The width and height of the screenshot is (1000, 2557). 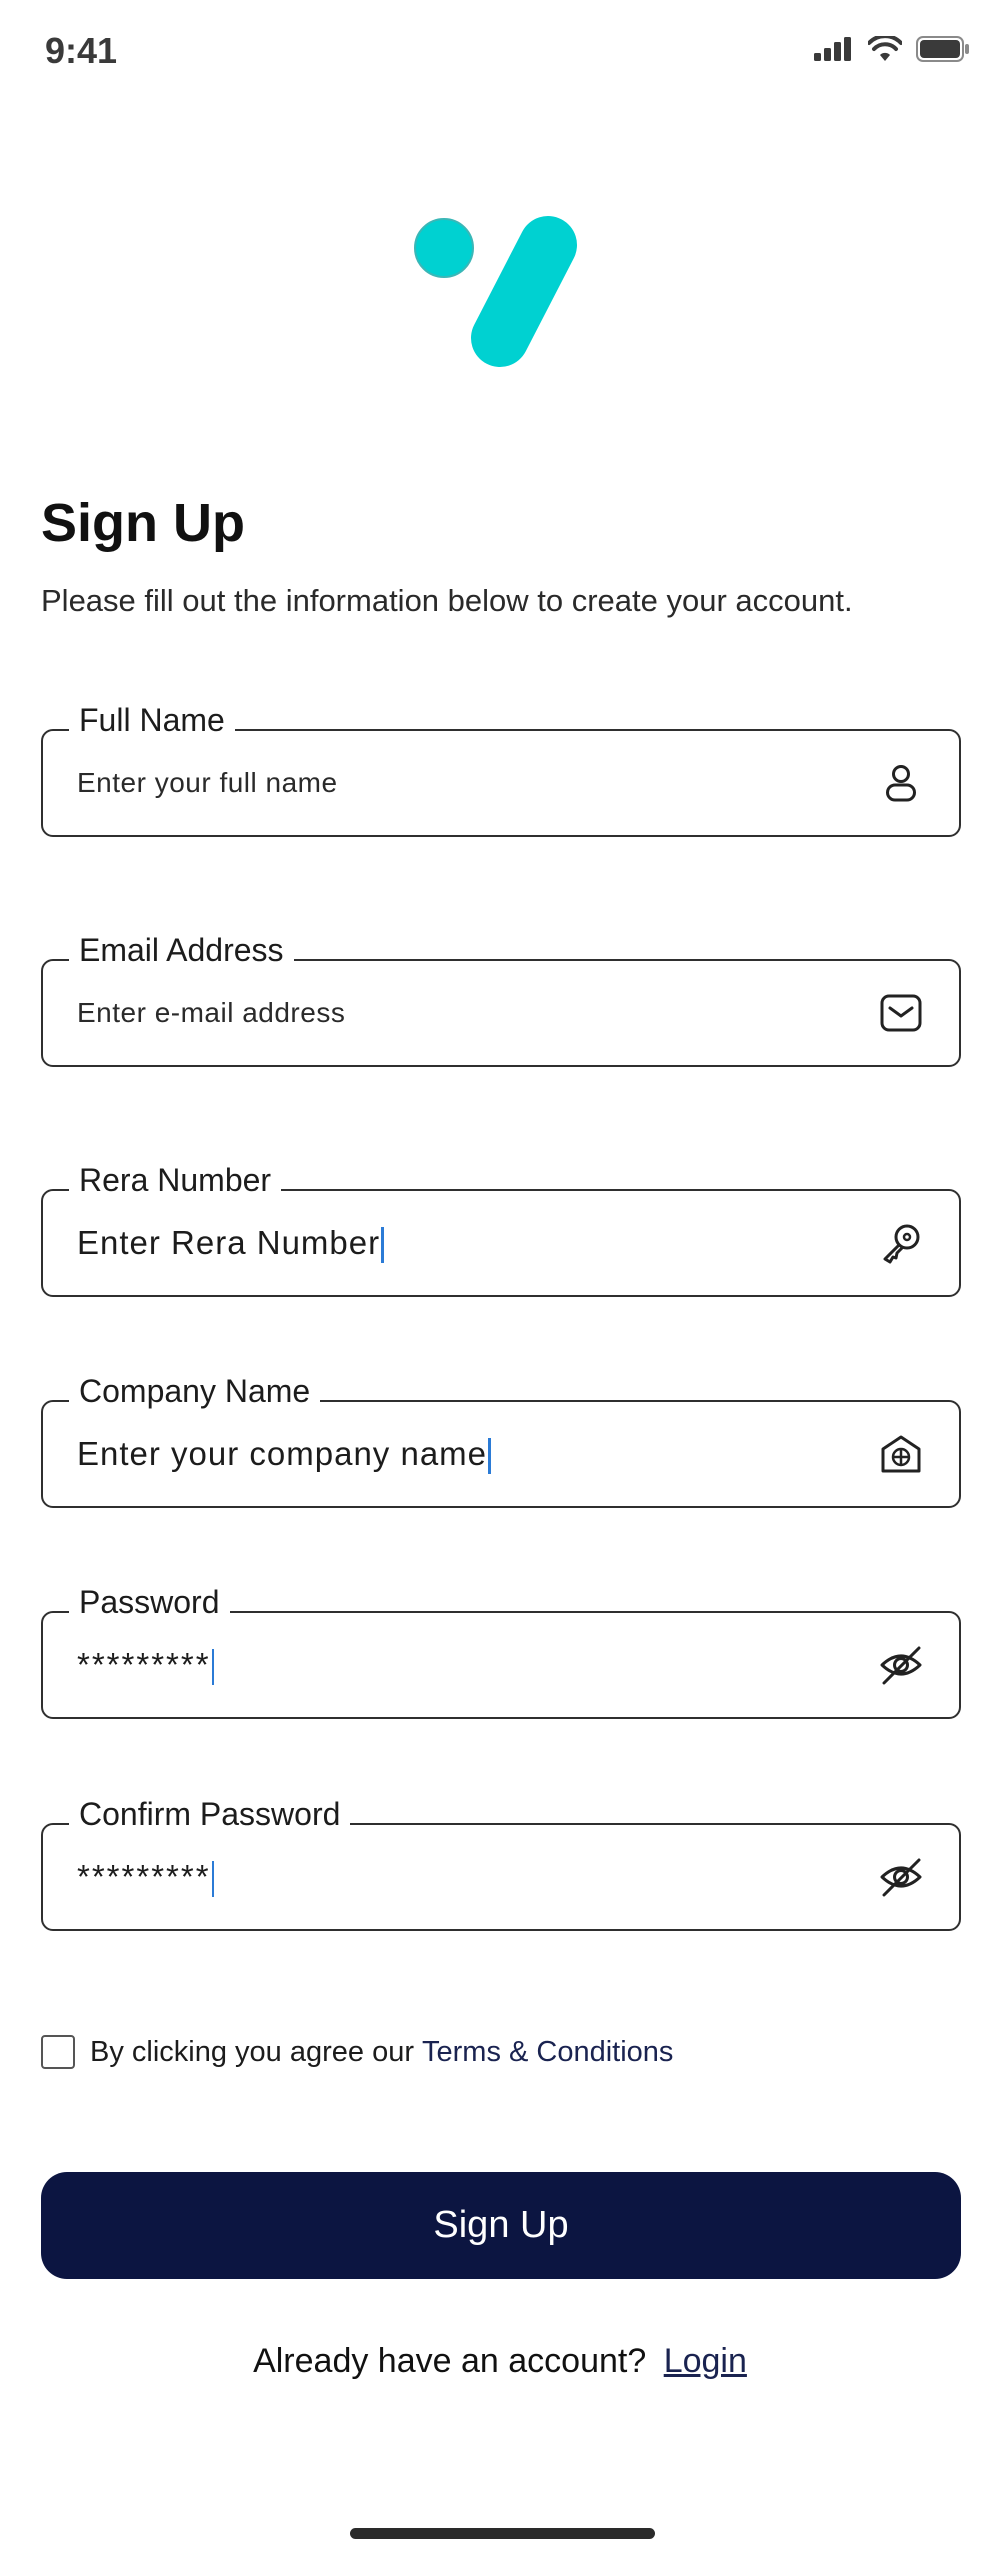 I want to click on company-name-field: Company Name Enter your company name, so click(x=501, y=1439).